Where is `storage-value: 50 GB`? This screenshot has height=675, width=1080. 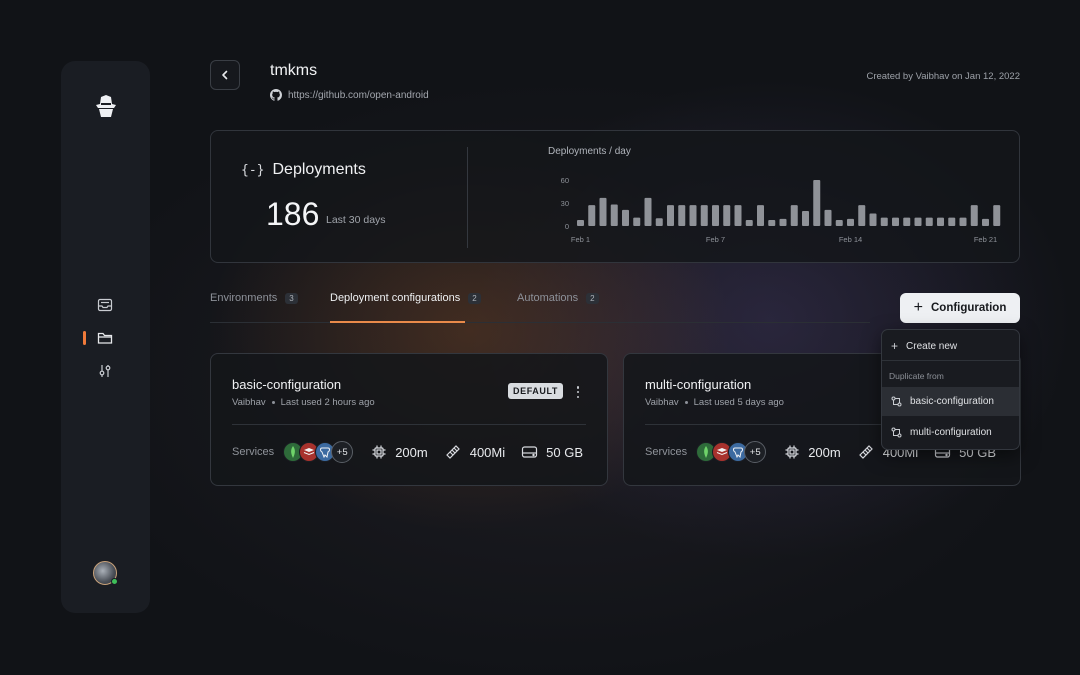
storage-value: 50 GB is located at coordinates (564, 452).